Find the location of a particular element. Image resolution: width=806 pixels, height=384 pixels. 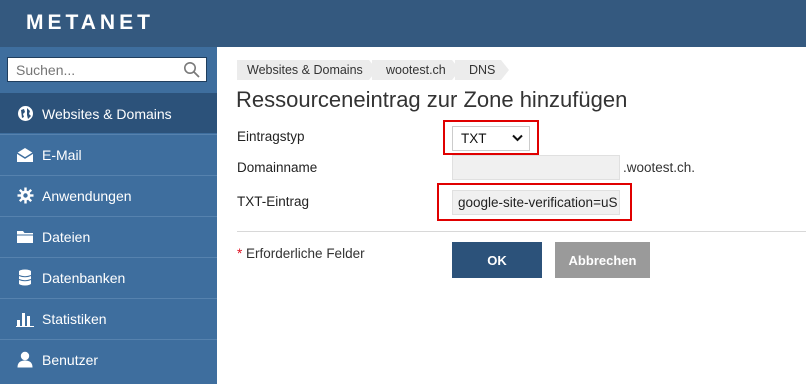

sidebar-item-websites-domains: Websites & Domains is located at coordinates (108, 113).